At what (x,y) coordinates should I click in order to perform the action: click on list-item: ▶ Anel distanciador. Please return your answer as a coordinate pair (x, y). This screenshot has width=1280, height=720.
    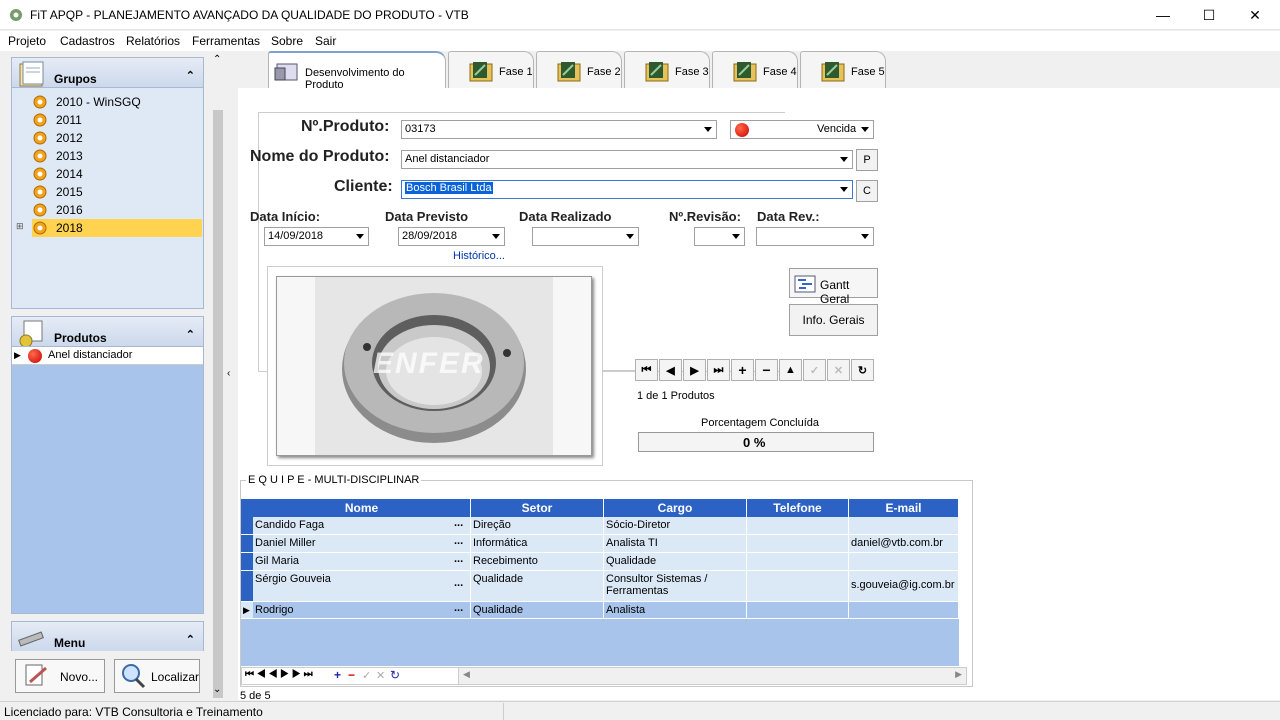
    Looking at the image, I should click on (107, 356).